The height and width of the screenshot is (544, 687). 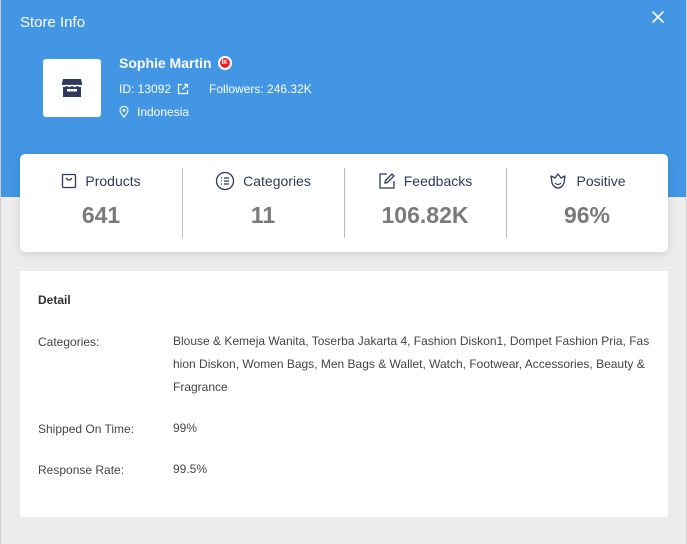 What do you see at coordinates (69, 181) in the screenshot?
I see `bag-icon` at bounding box center [69, 181].